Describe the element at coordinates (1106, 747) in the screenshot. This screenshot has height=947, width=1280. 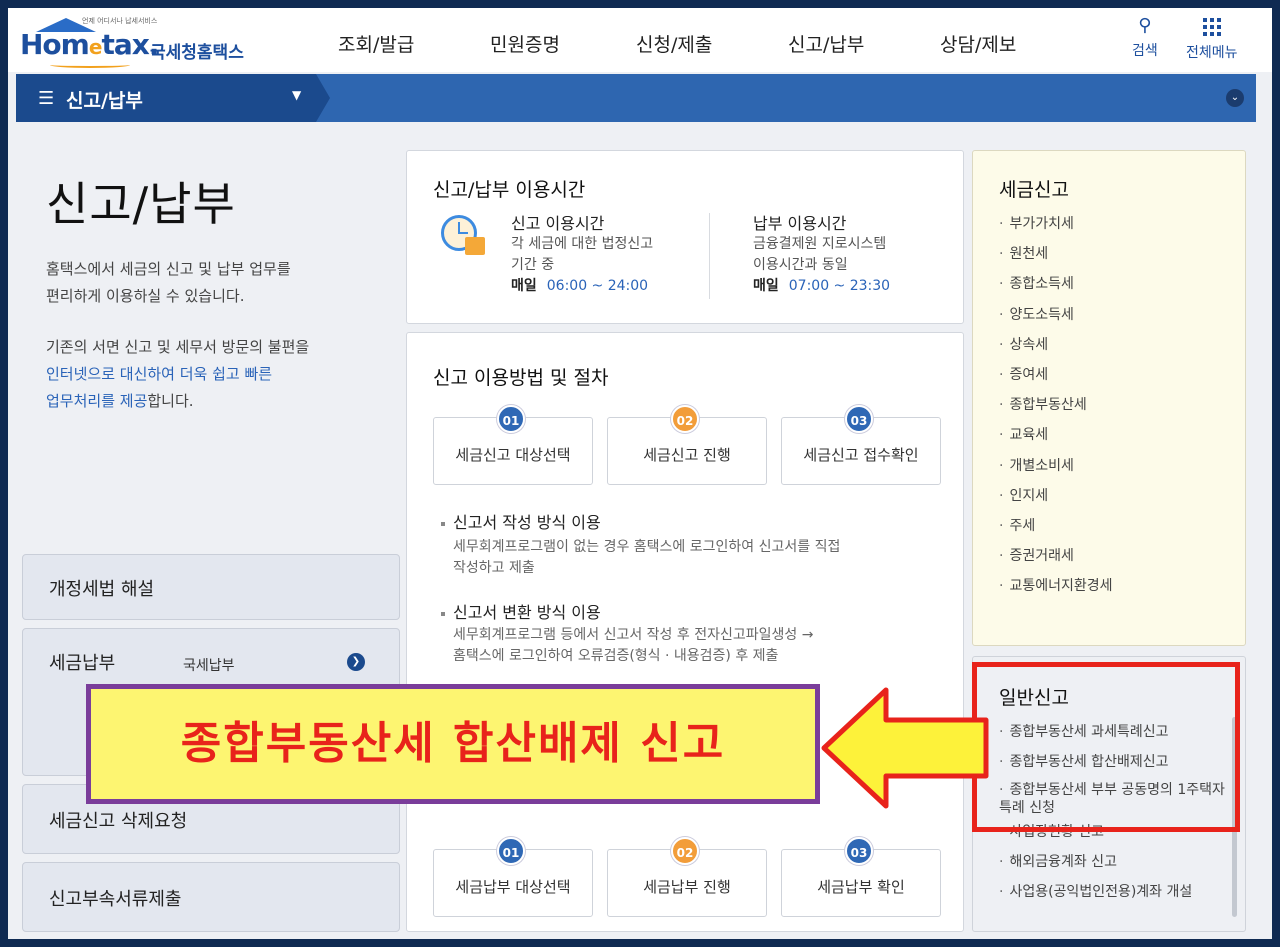
I see `highlight-box` at that location.